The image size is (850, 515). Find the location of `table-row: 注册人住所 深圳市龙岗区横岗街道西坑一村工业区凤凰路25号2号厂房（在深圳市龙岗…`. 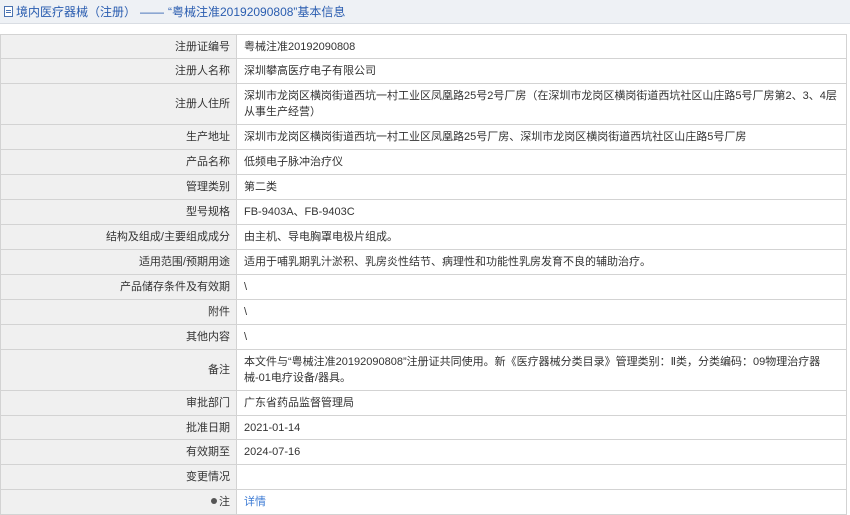

table-row: 注册人住所 深圳市龙岗区横岗街道西坑一村工业区凤凰路25号2号厂房（在深圳市龙岗… is located at coordinates (423, 104).